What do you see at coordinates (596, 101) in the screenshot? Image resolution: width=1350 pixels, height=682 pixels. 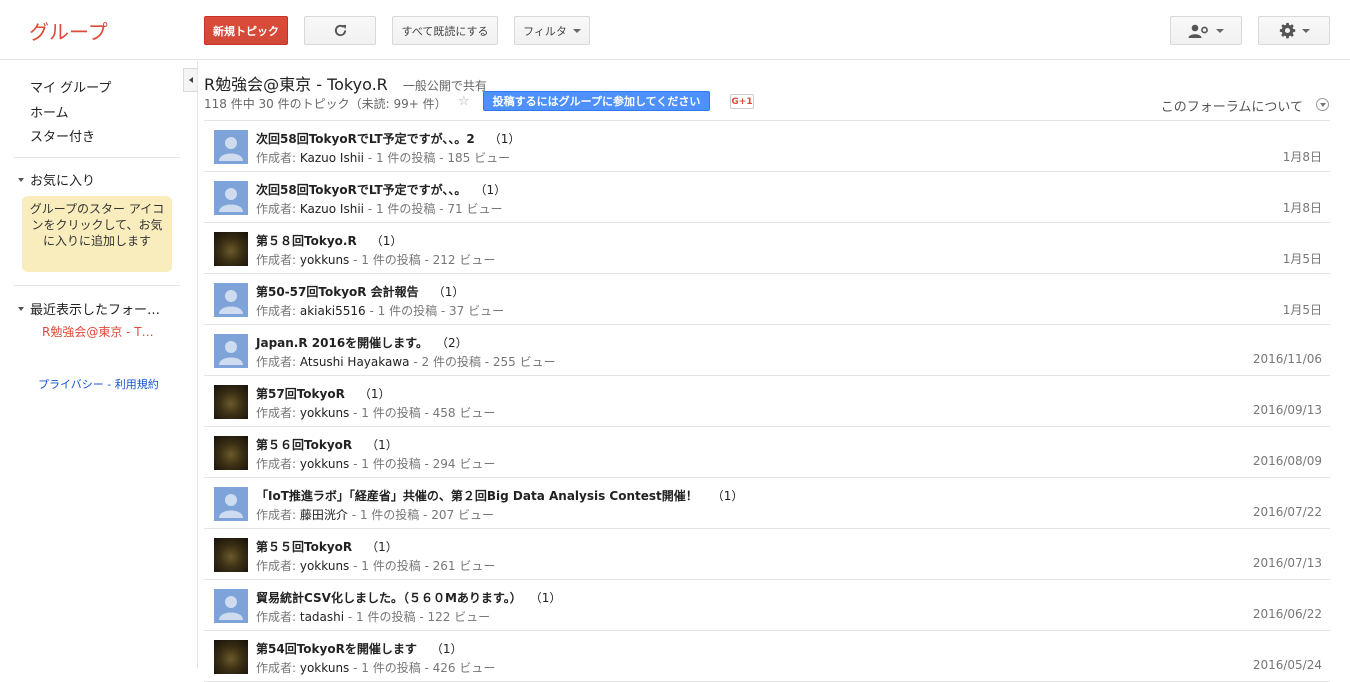 I see `join-group-button: 投稿するにはグループに参加してください` at bounding box center [596, 101].